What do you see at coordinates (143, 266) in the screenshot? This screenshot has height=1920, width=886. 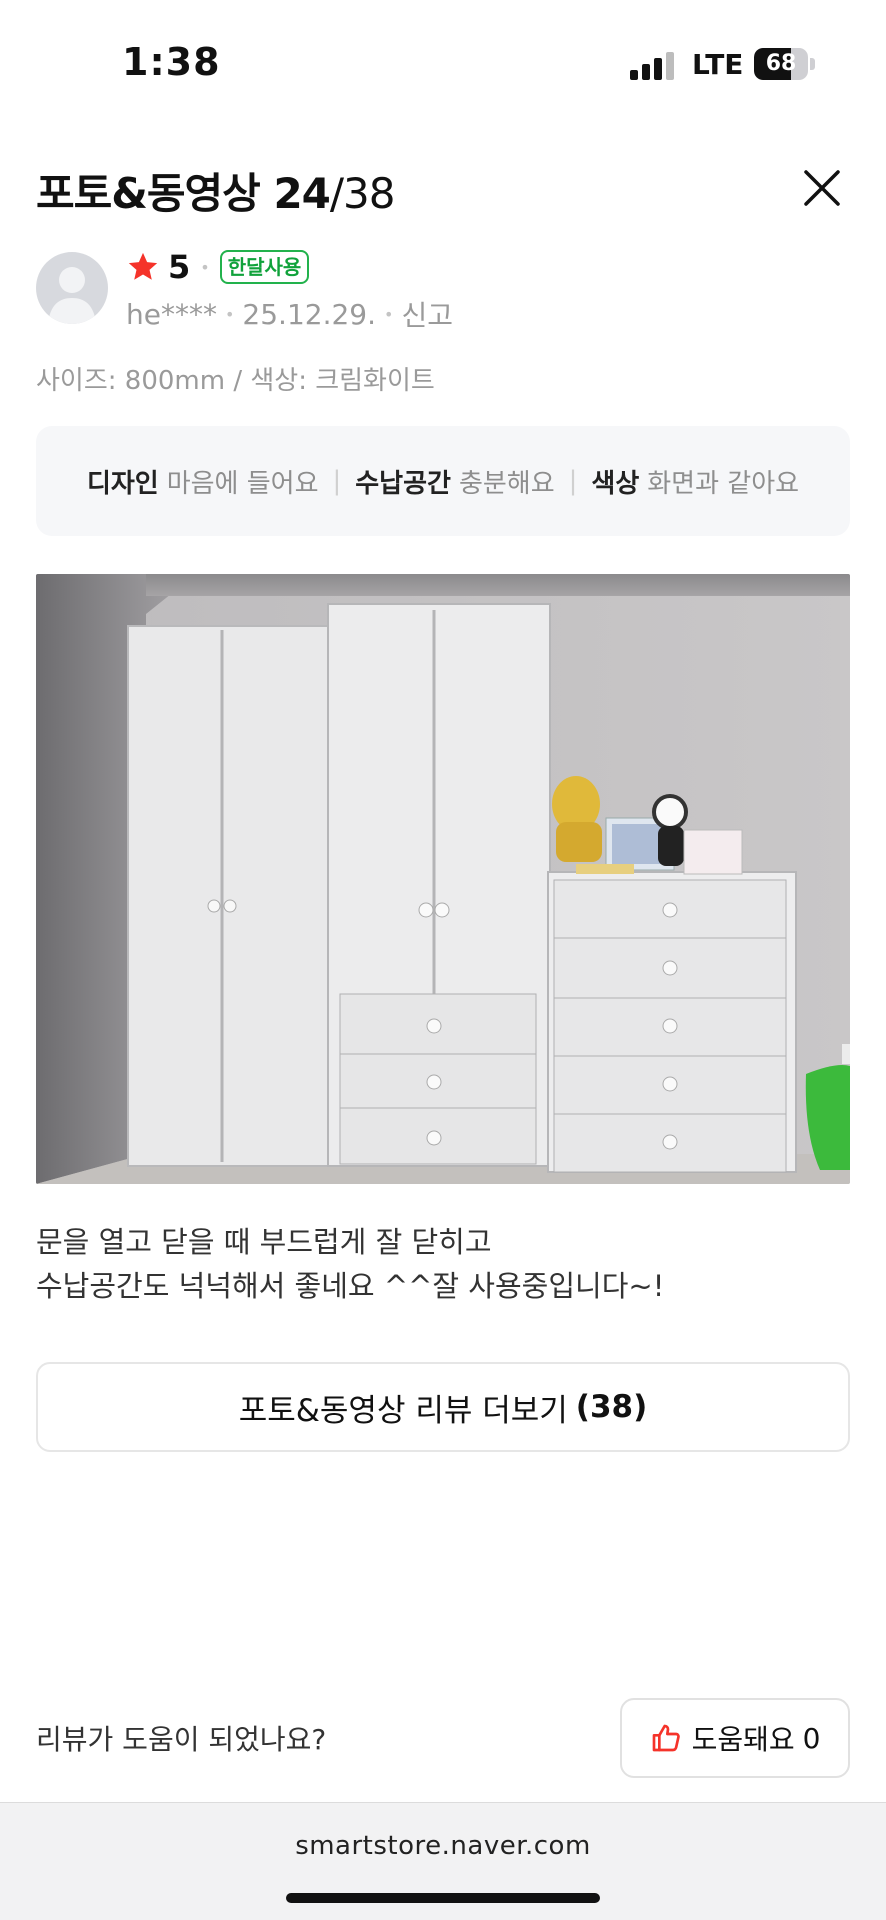 I see `star-icon` at bounding box center [143, 266].